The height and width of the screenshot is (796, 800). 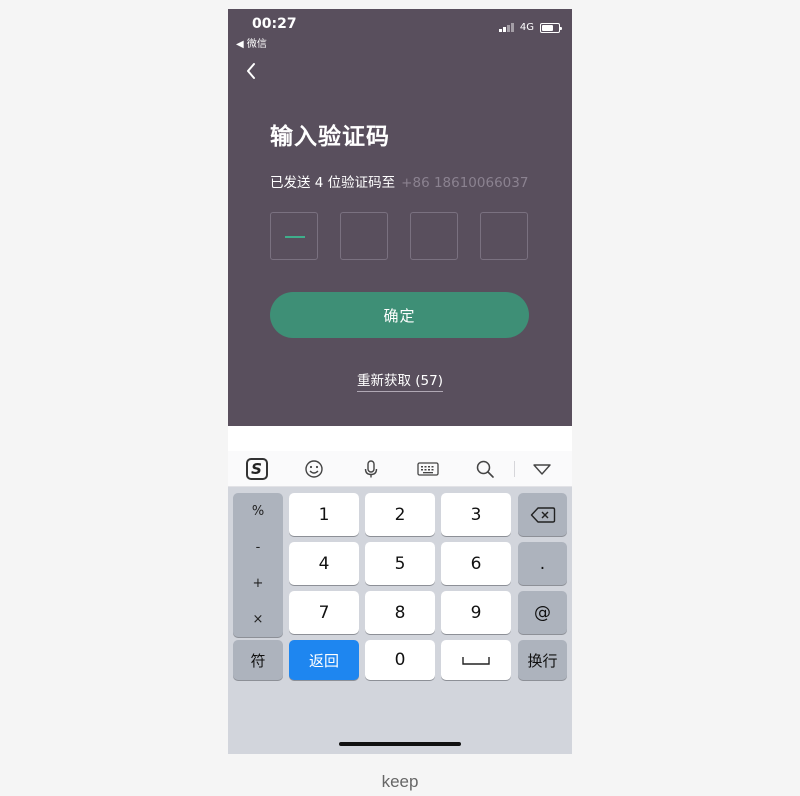 What do you see at coordinates (400, 438) in the screenshot?
I see `keyboard-spacer` at bounding box center [400, 438].